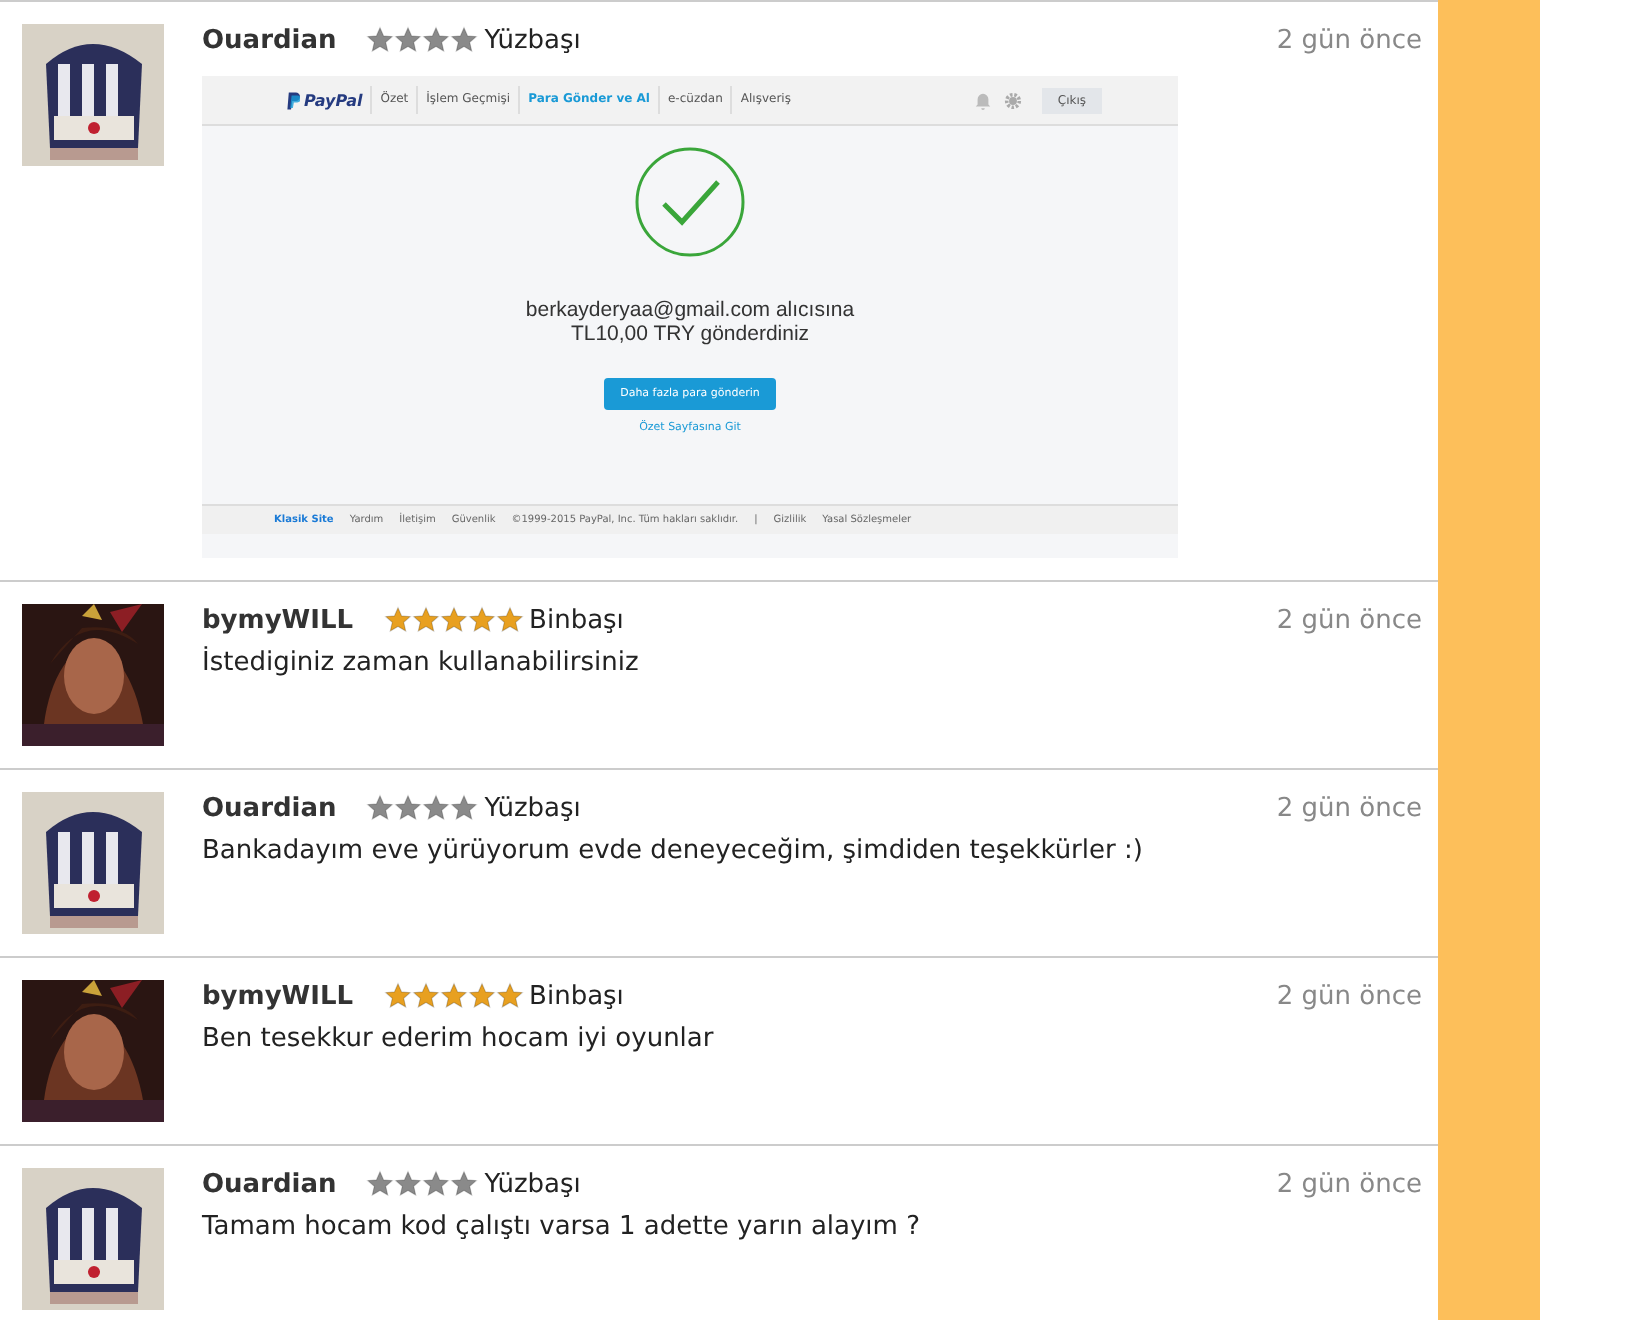  I want to click on bell-icon, so click(982, 100).